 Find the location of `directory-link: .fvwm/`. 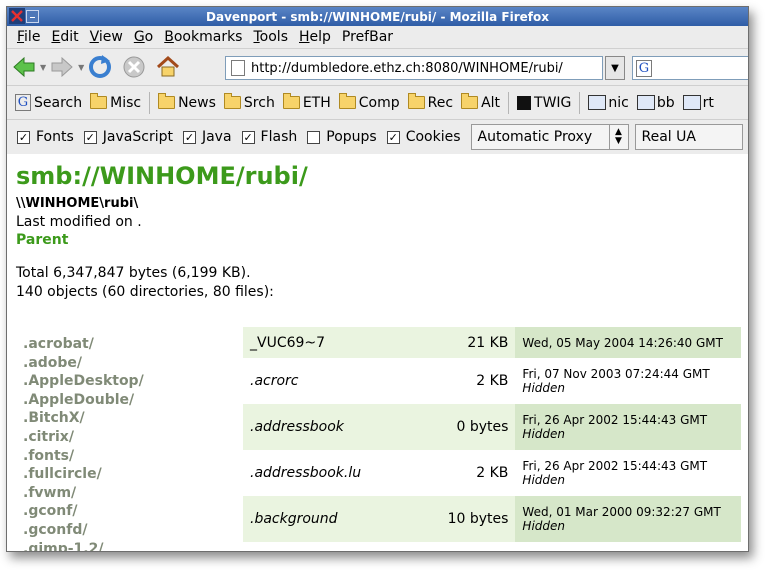

directory-link: .fvwm/ is located at coordinates (83, 493).